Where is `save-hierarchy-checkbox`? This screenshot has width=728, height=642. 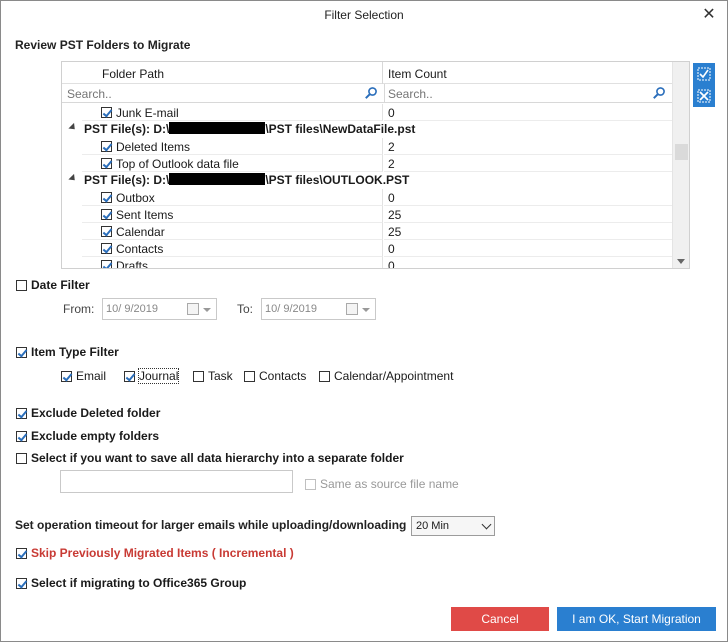
save-hierarchy-checkbox is located at coordinates (21, 458).